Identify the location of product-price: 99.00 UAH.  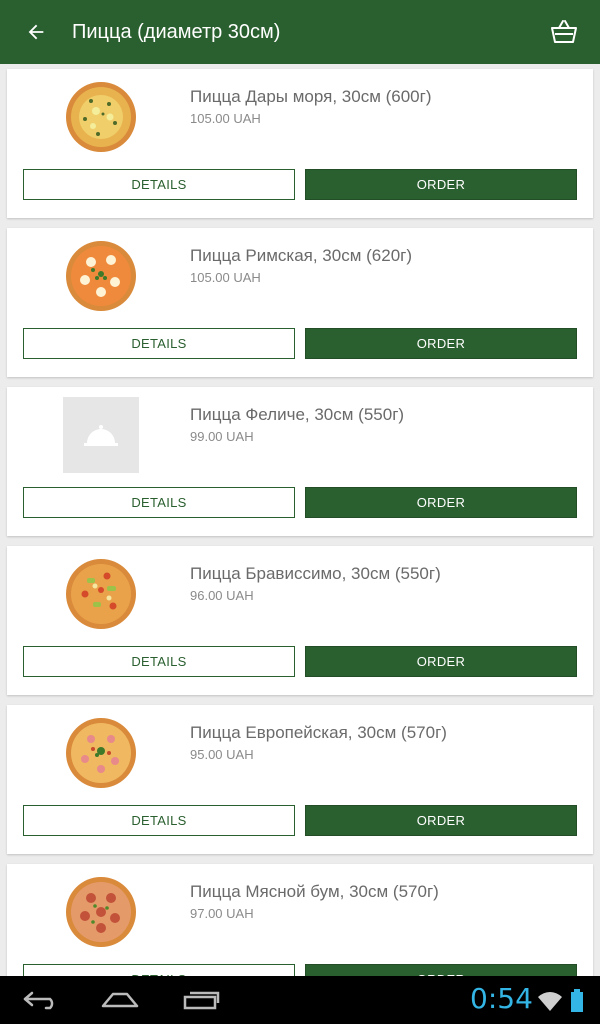
(222, 436).